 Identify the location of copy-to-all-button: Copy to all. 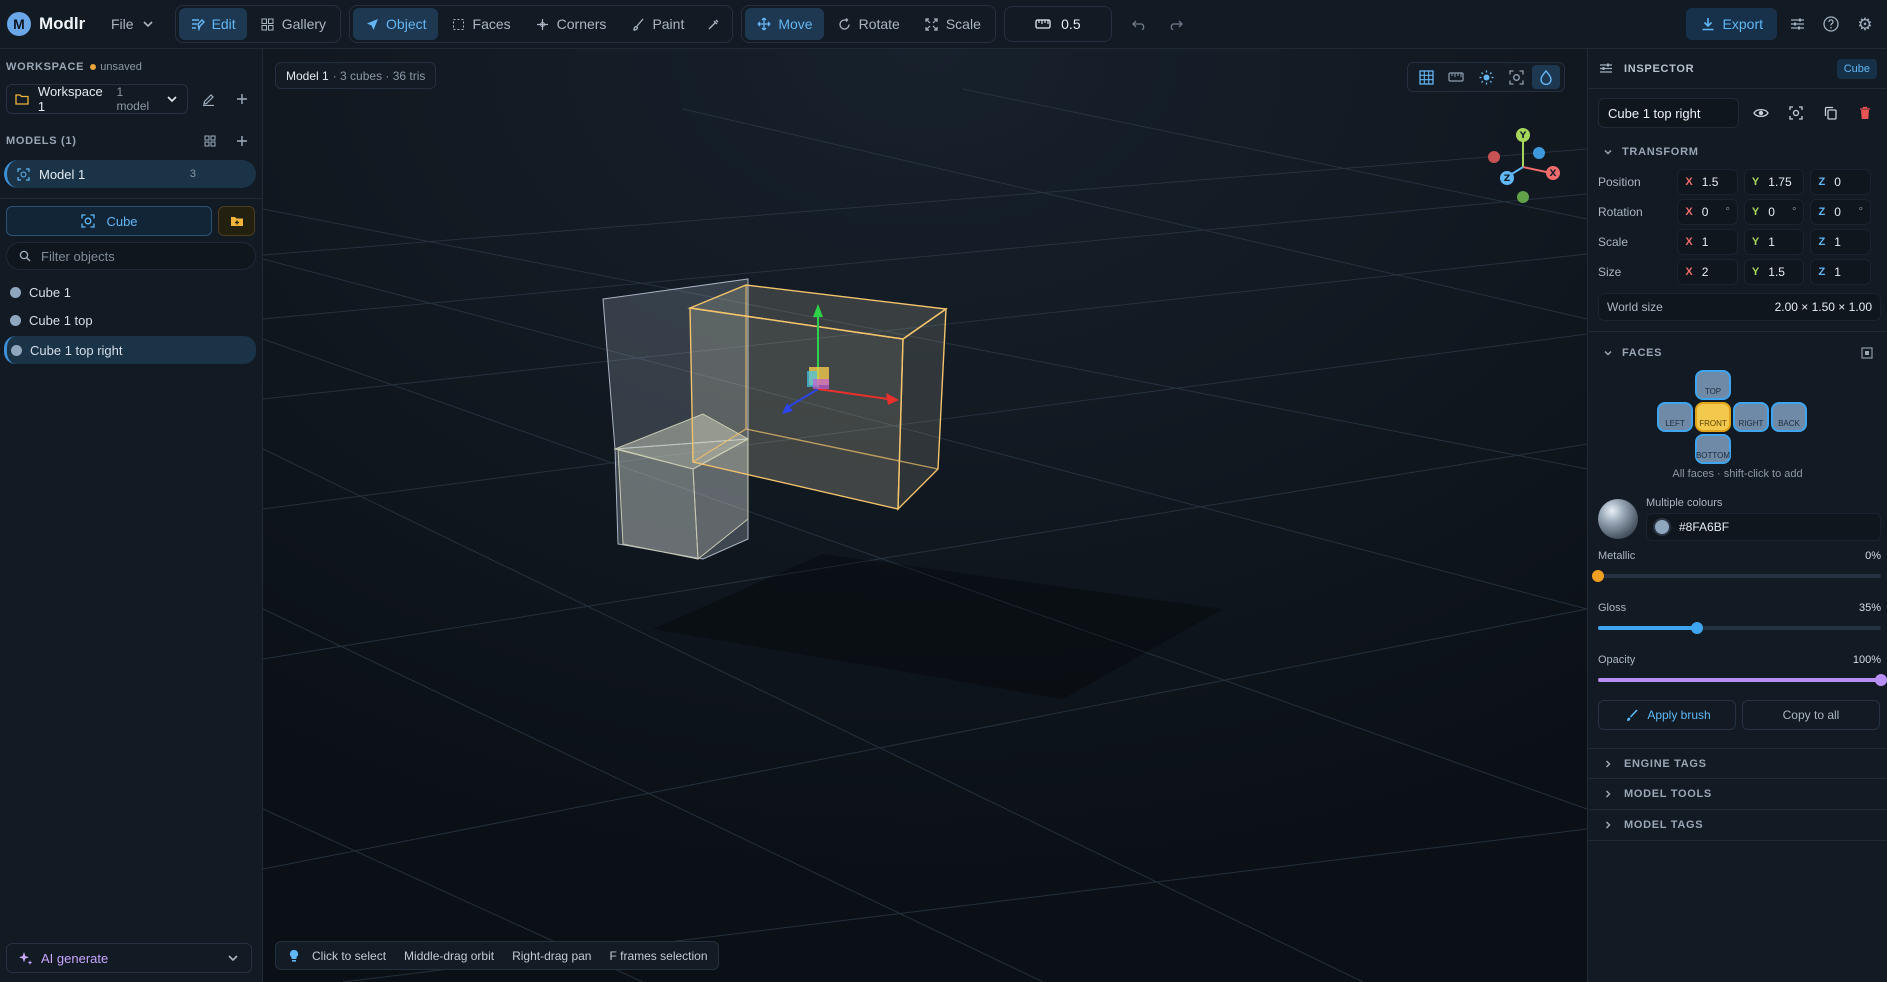
(1811, 715).